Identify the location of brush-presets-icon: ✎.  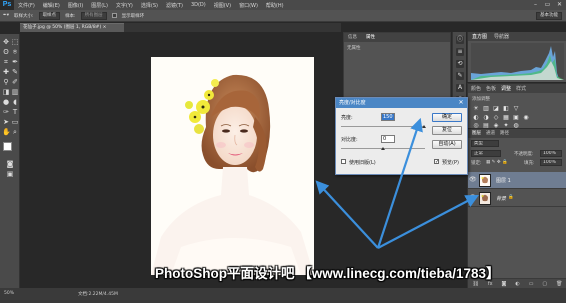
(460, 76).